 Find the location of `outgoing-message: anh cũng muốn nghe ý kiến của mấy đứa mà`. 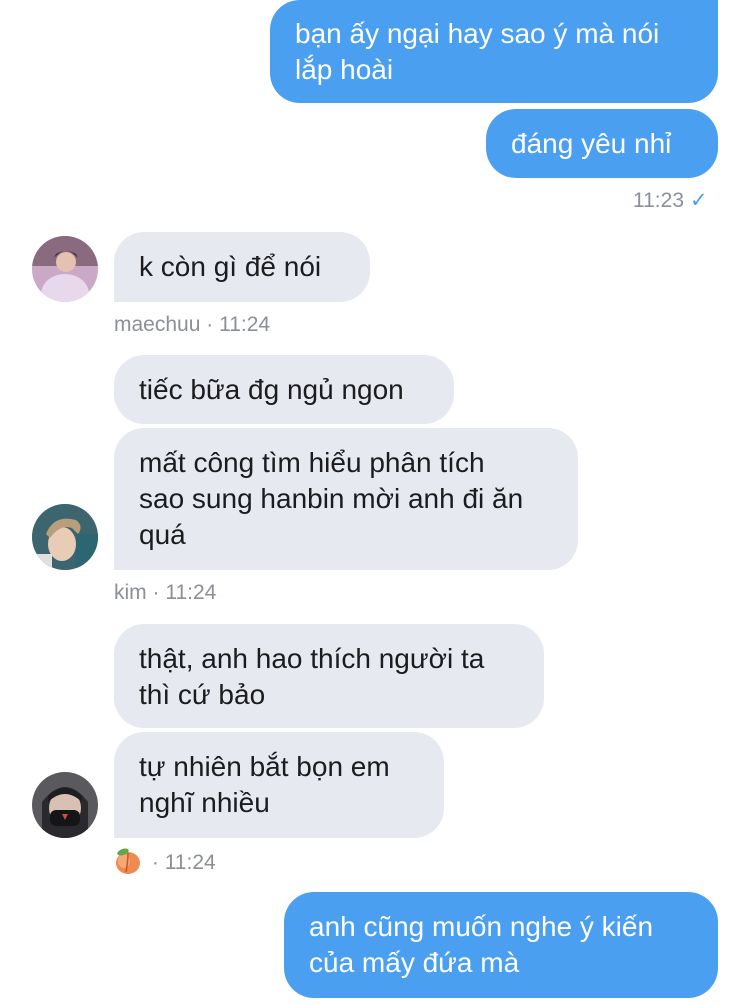

outgoing-message: anh cũng muốn nghe ý kiến của mấy đứa mà is located at coordinates (501, 945).